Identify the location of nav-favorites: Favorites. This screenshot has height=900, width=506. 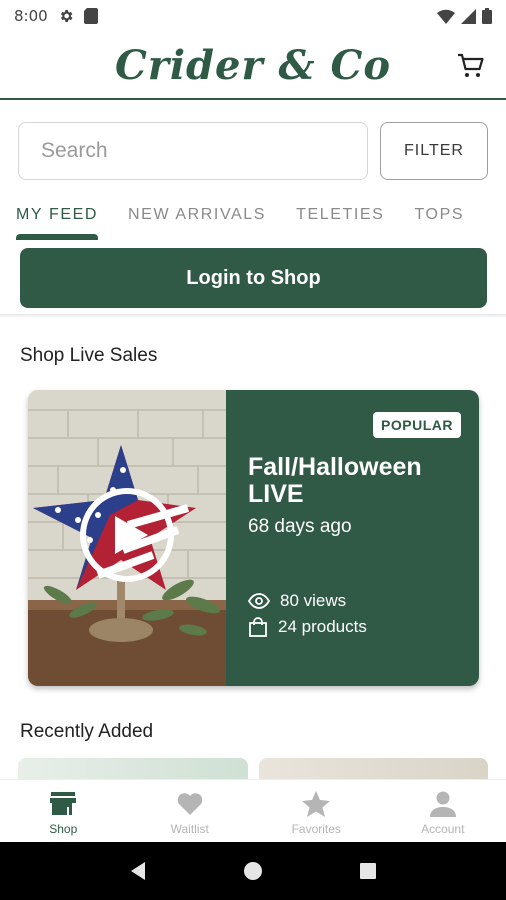
(316, 811).